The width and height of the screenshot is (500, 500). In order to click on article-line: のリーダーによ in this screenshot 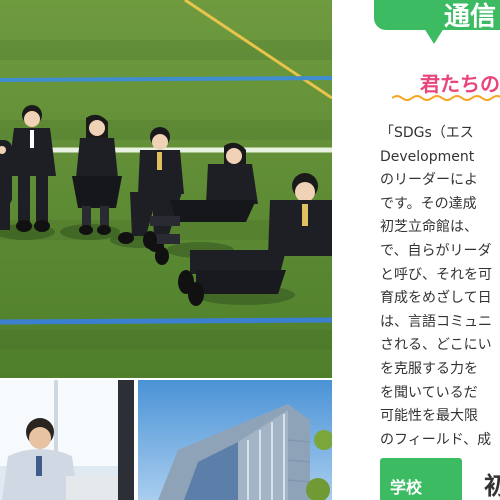, I will do `click(429, 180)`.